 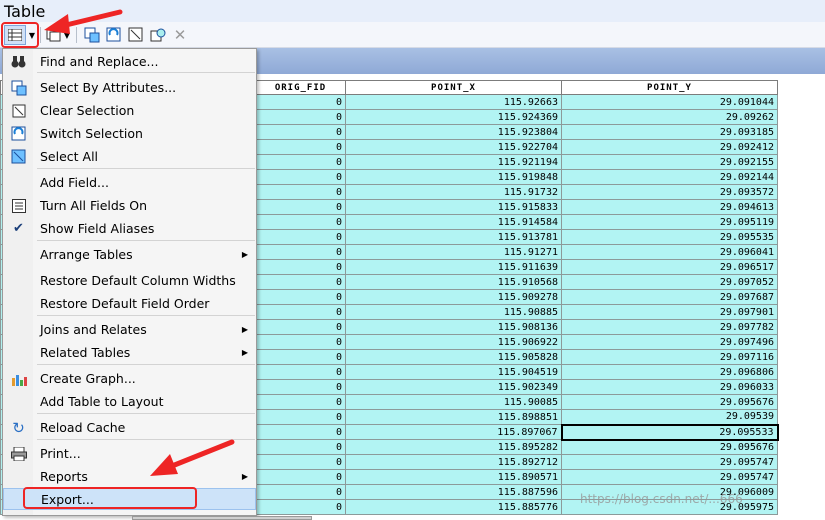 What do you see at coordinates (129, 156) in the screenshot?
I see `menu-item-select-all: Select All` at bounding box center [129, 156].